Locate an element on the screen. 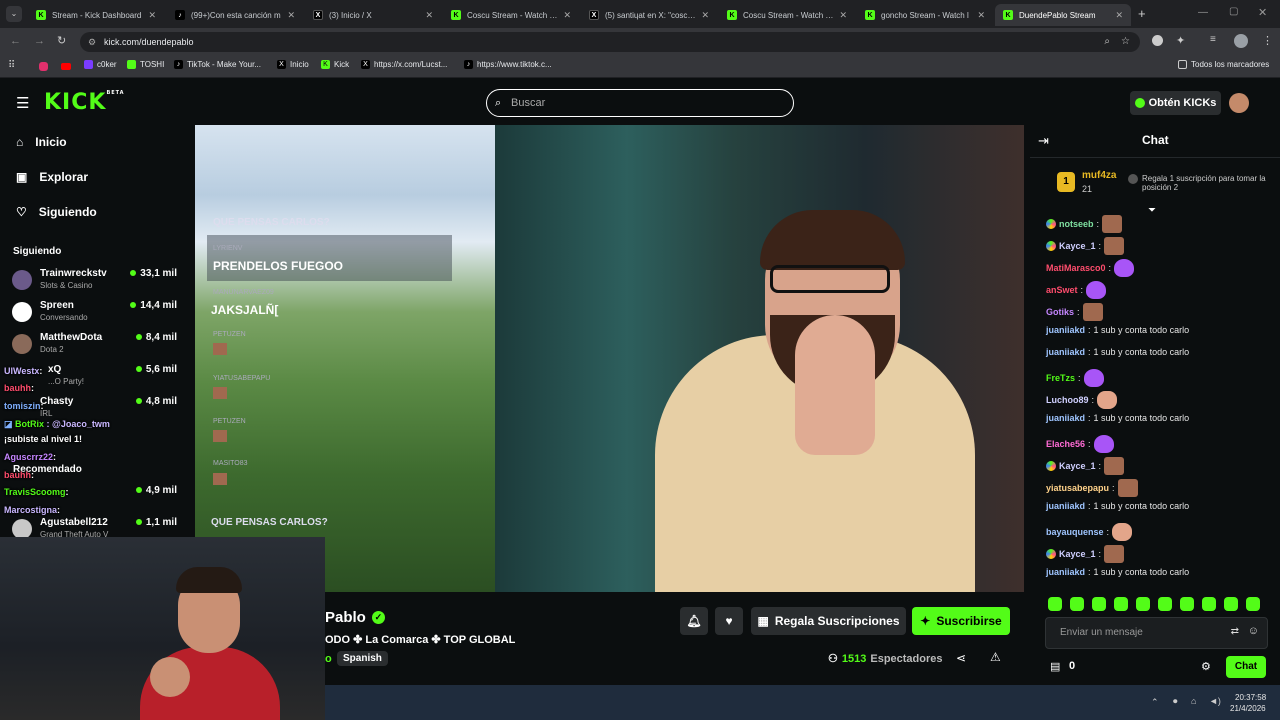 This screenshot has width=1280, height=720. menu-icon: ☰ is located at coordinates (22, 103).